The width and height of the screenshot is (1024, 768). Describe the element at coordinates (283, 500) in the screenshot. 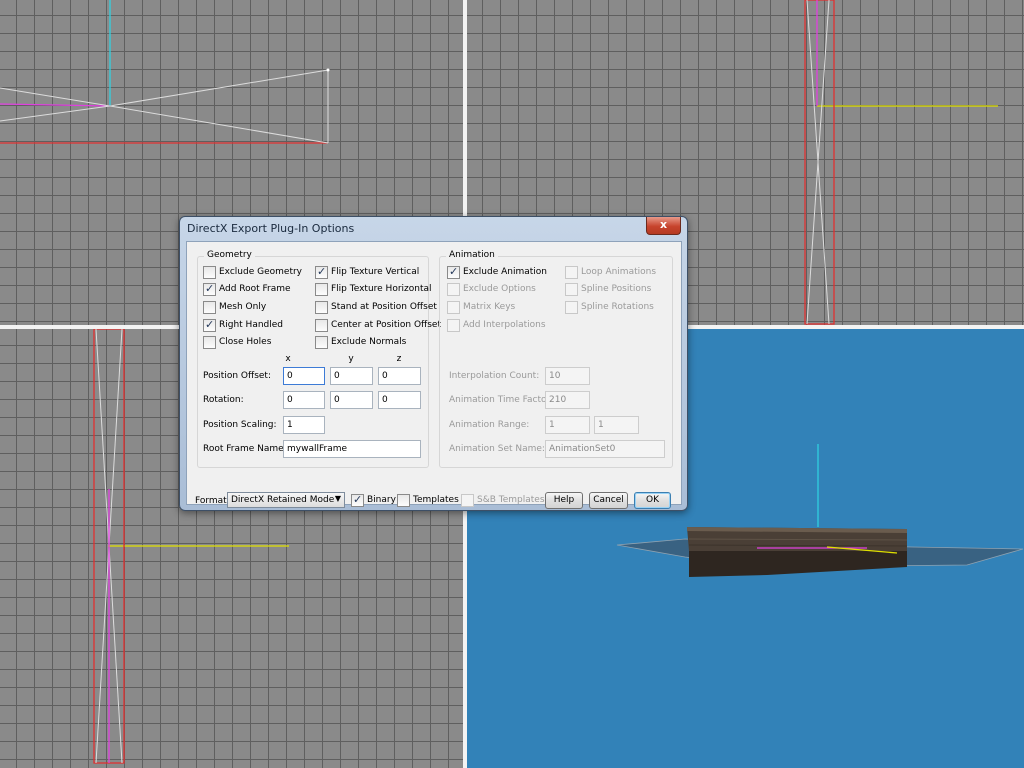

I see `format-select-value: DirectX Retained Mode` at that location.